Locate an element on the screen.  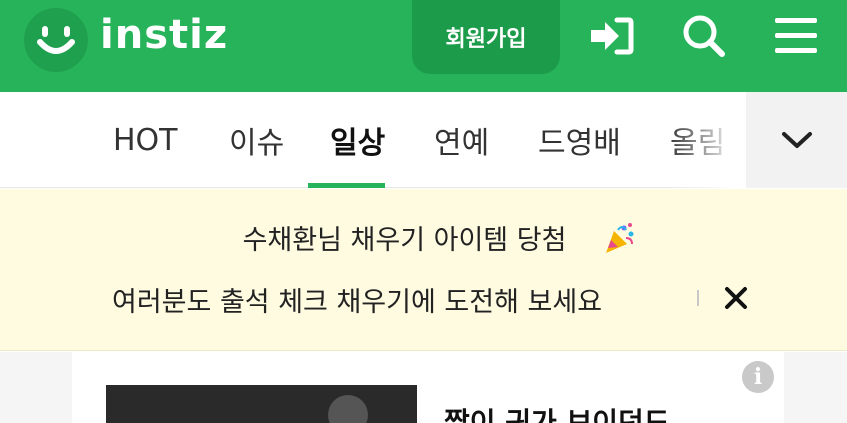
post-thumbnail is located at coordinates (261, 404).